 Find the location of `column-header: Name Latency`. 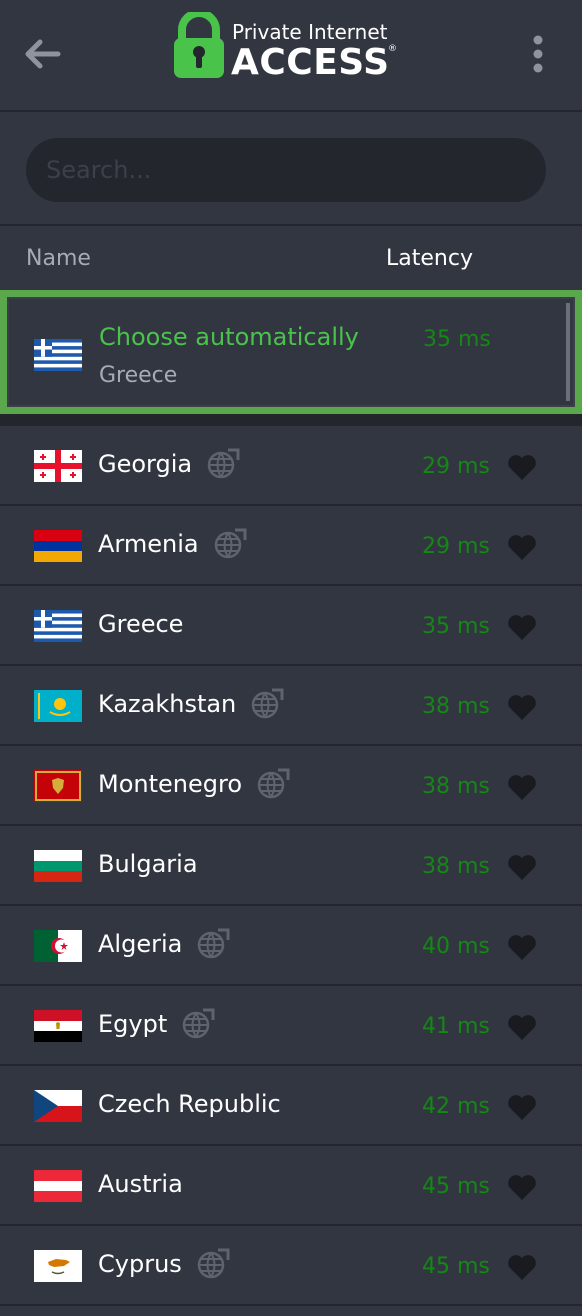

column-header: Name Latency is located at coordinates (291, 259).